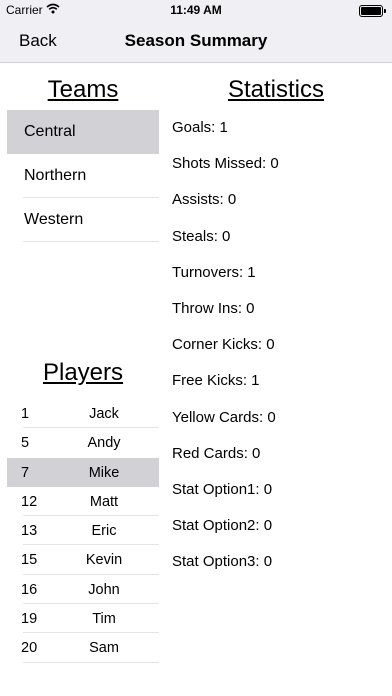 The image size is (392, 696). What do you see at coordinates (104, 414) in the screenshot?
I see `player-name: Jack` at bounding box center [104, 414].